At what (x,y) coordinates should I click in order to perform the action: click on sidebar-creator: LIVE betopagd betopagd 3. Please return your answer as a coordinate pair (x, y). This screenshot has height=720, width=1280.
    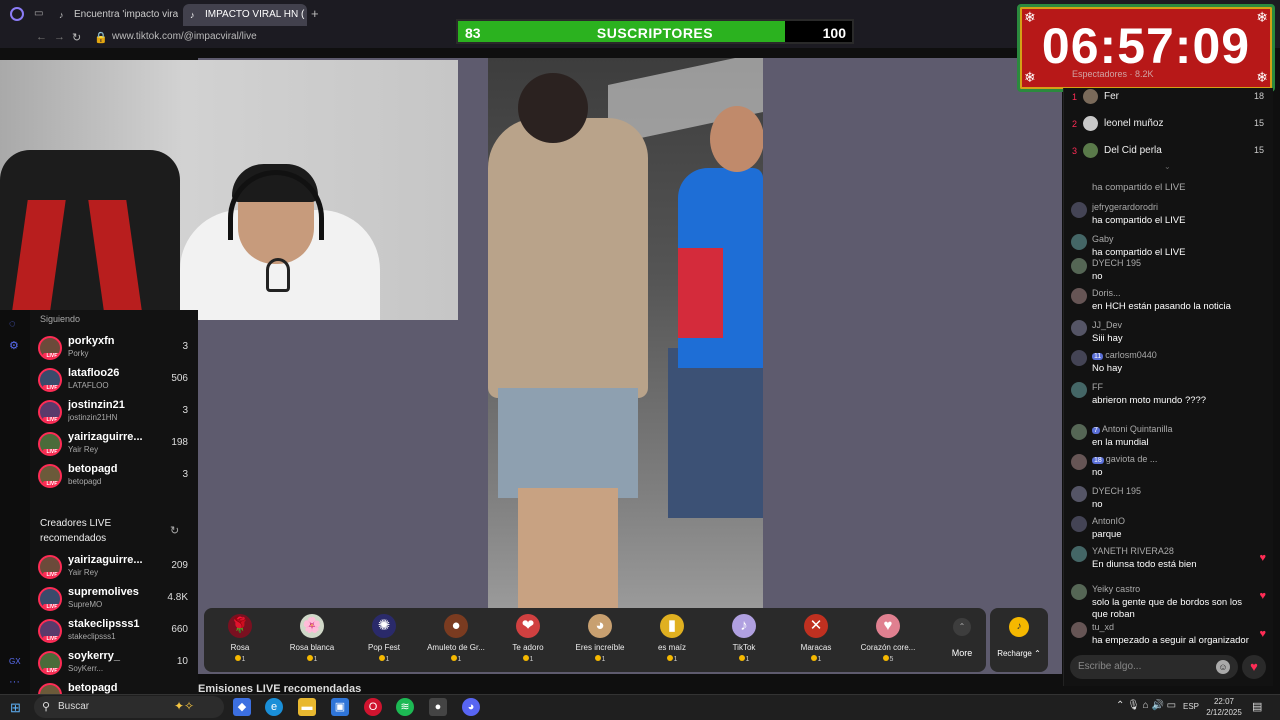
    Looking at the image, I should click on (113, 477).